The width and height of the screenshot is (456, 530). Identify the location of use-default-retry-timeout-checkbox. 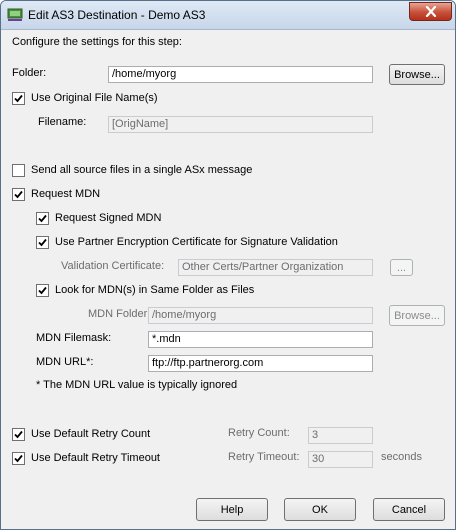
(18, 458).